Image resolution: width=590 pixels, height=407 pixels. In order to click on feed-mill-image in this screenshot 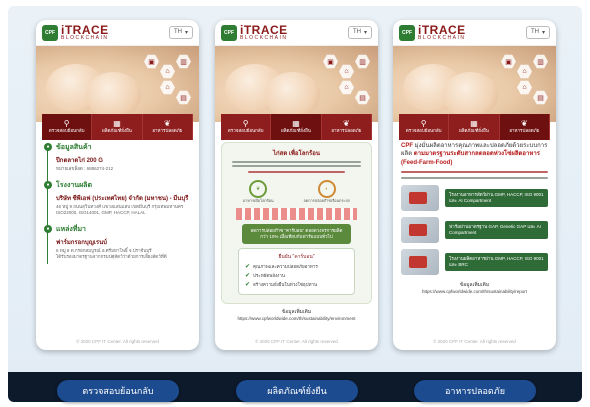, I will do `click(420, 198)`.